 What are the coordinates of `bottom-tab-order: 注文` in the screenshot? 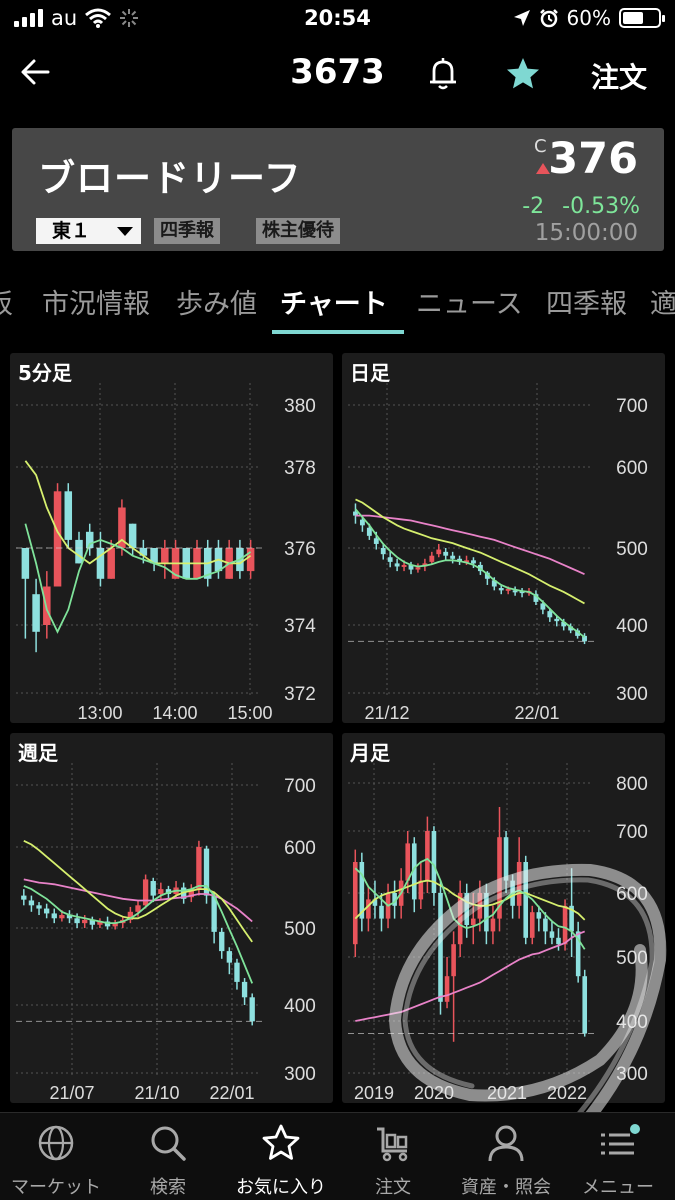 It's located at (393, 1156).